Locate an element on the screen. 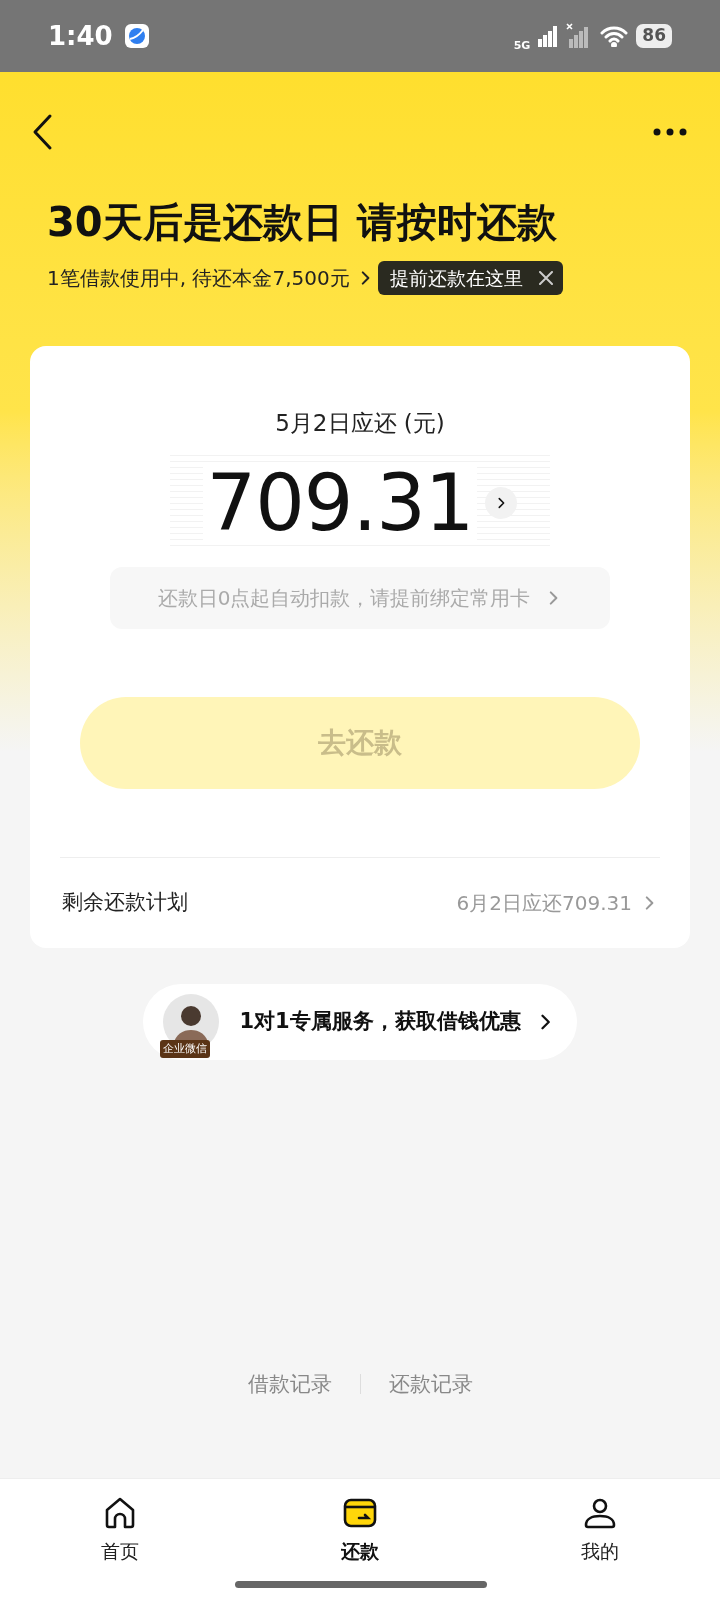  loan-summary: 1笔借款使用中, 待还本金7,500元 is located at coordinates (198, 278).